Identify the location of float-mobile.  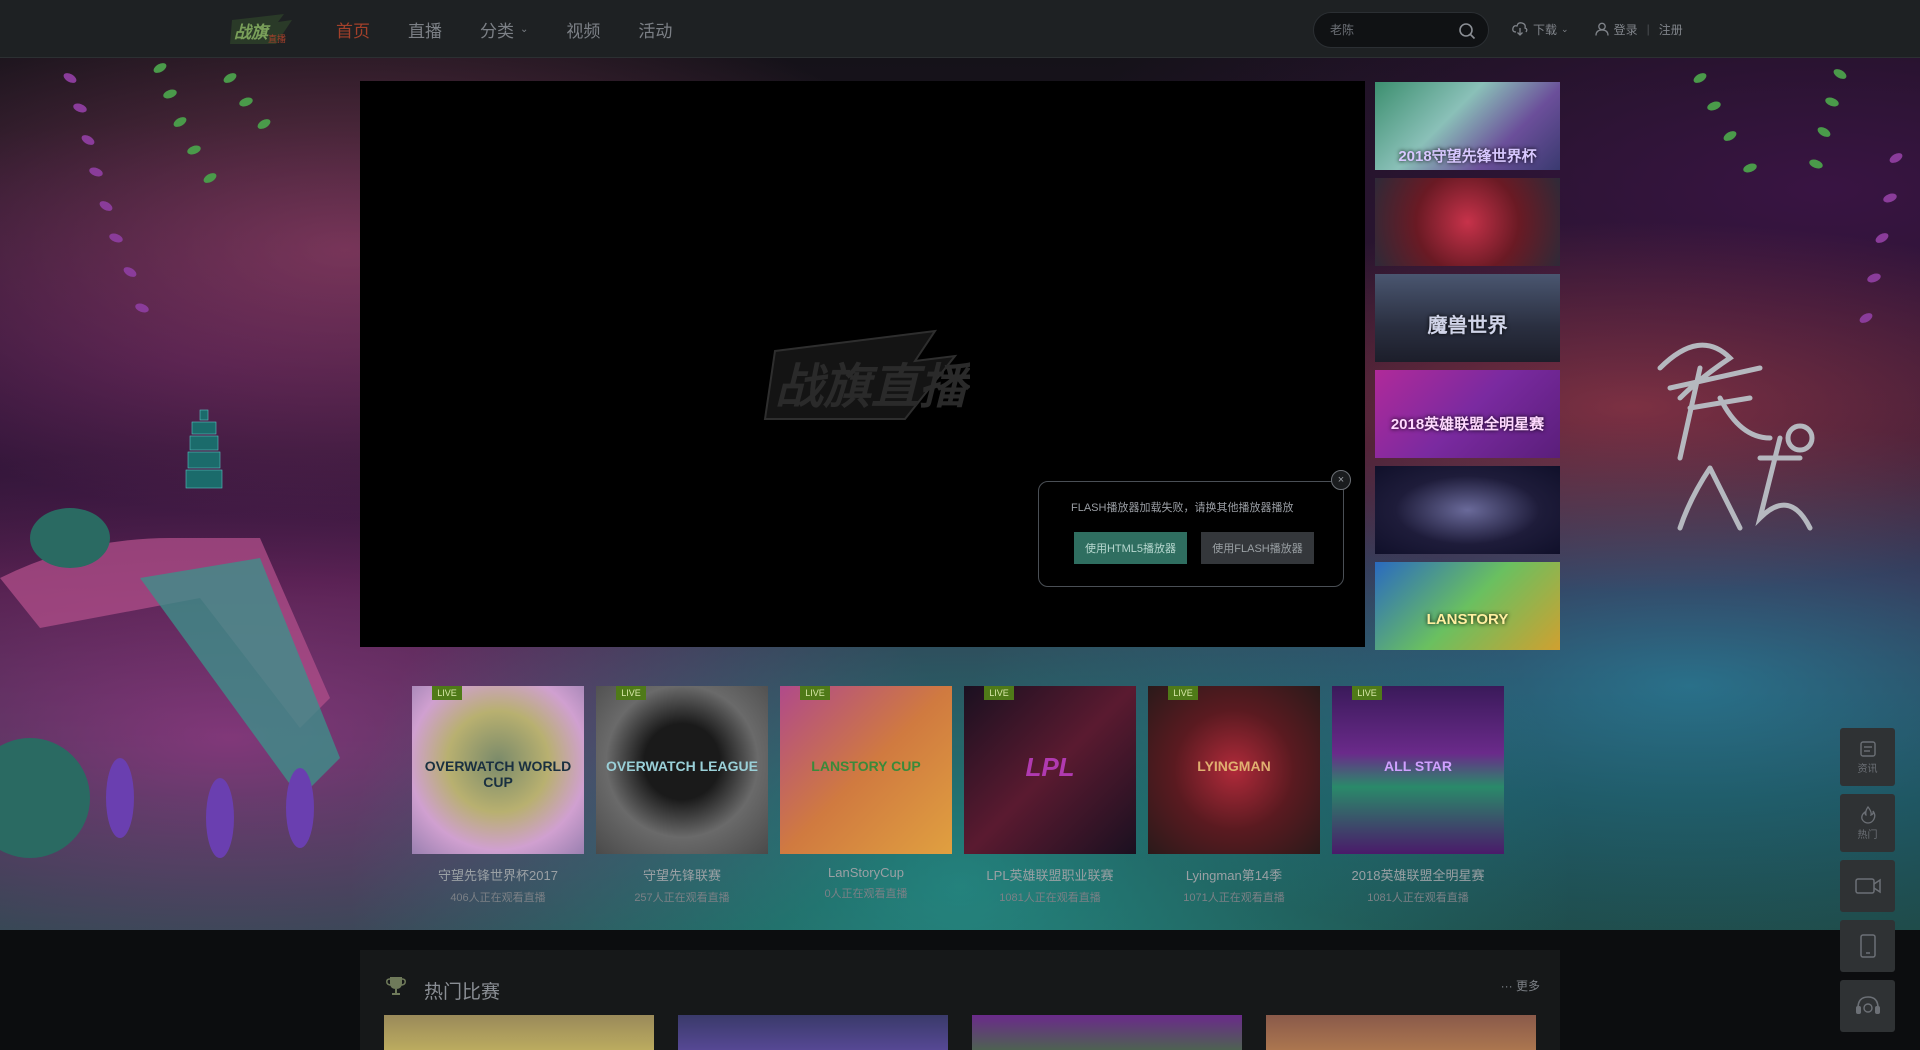
(1867, 946).